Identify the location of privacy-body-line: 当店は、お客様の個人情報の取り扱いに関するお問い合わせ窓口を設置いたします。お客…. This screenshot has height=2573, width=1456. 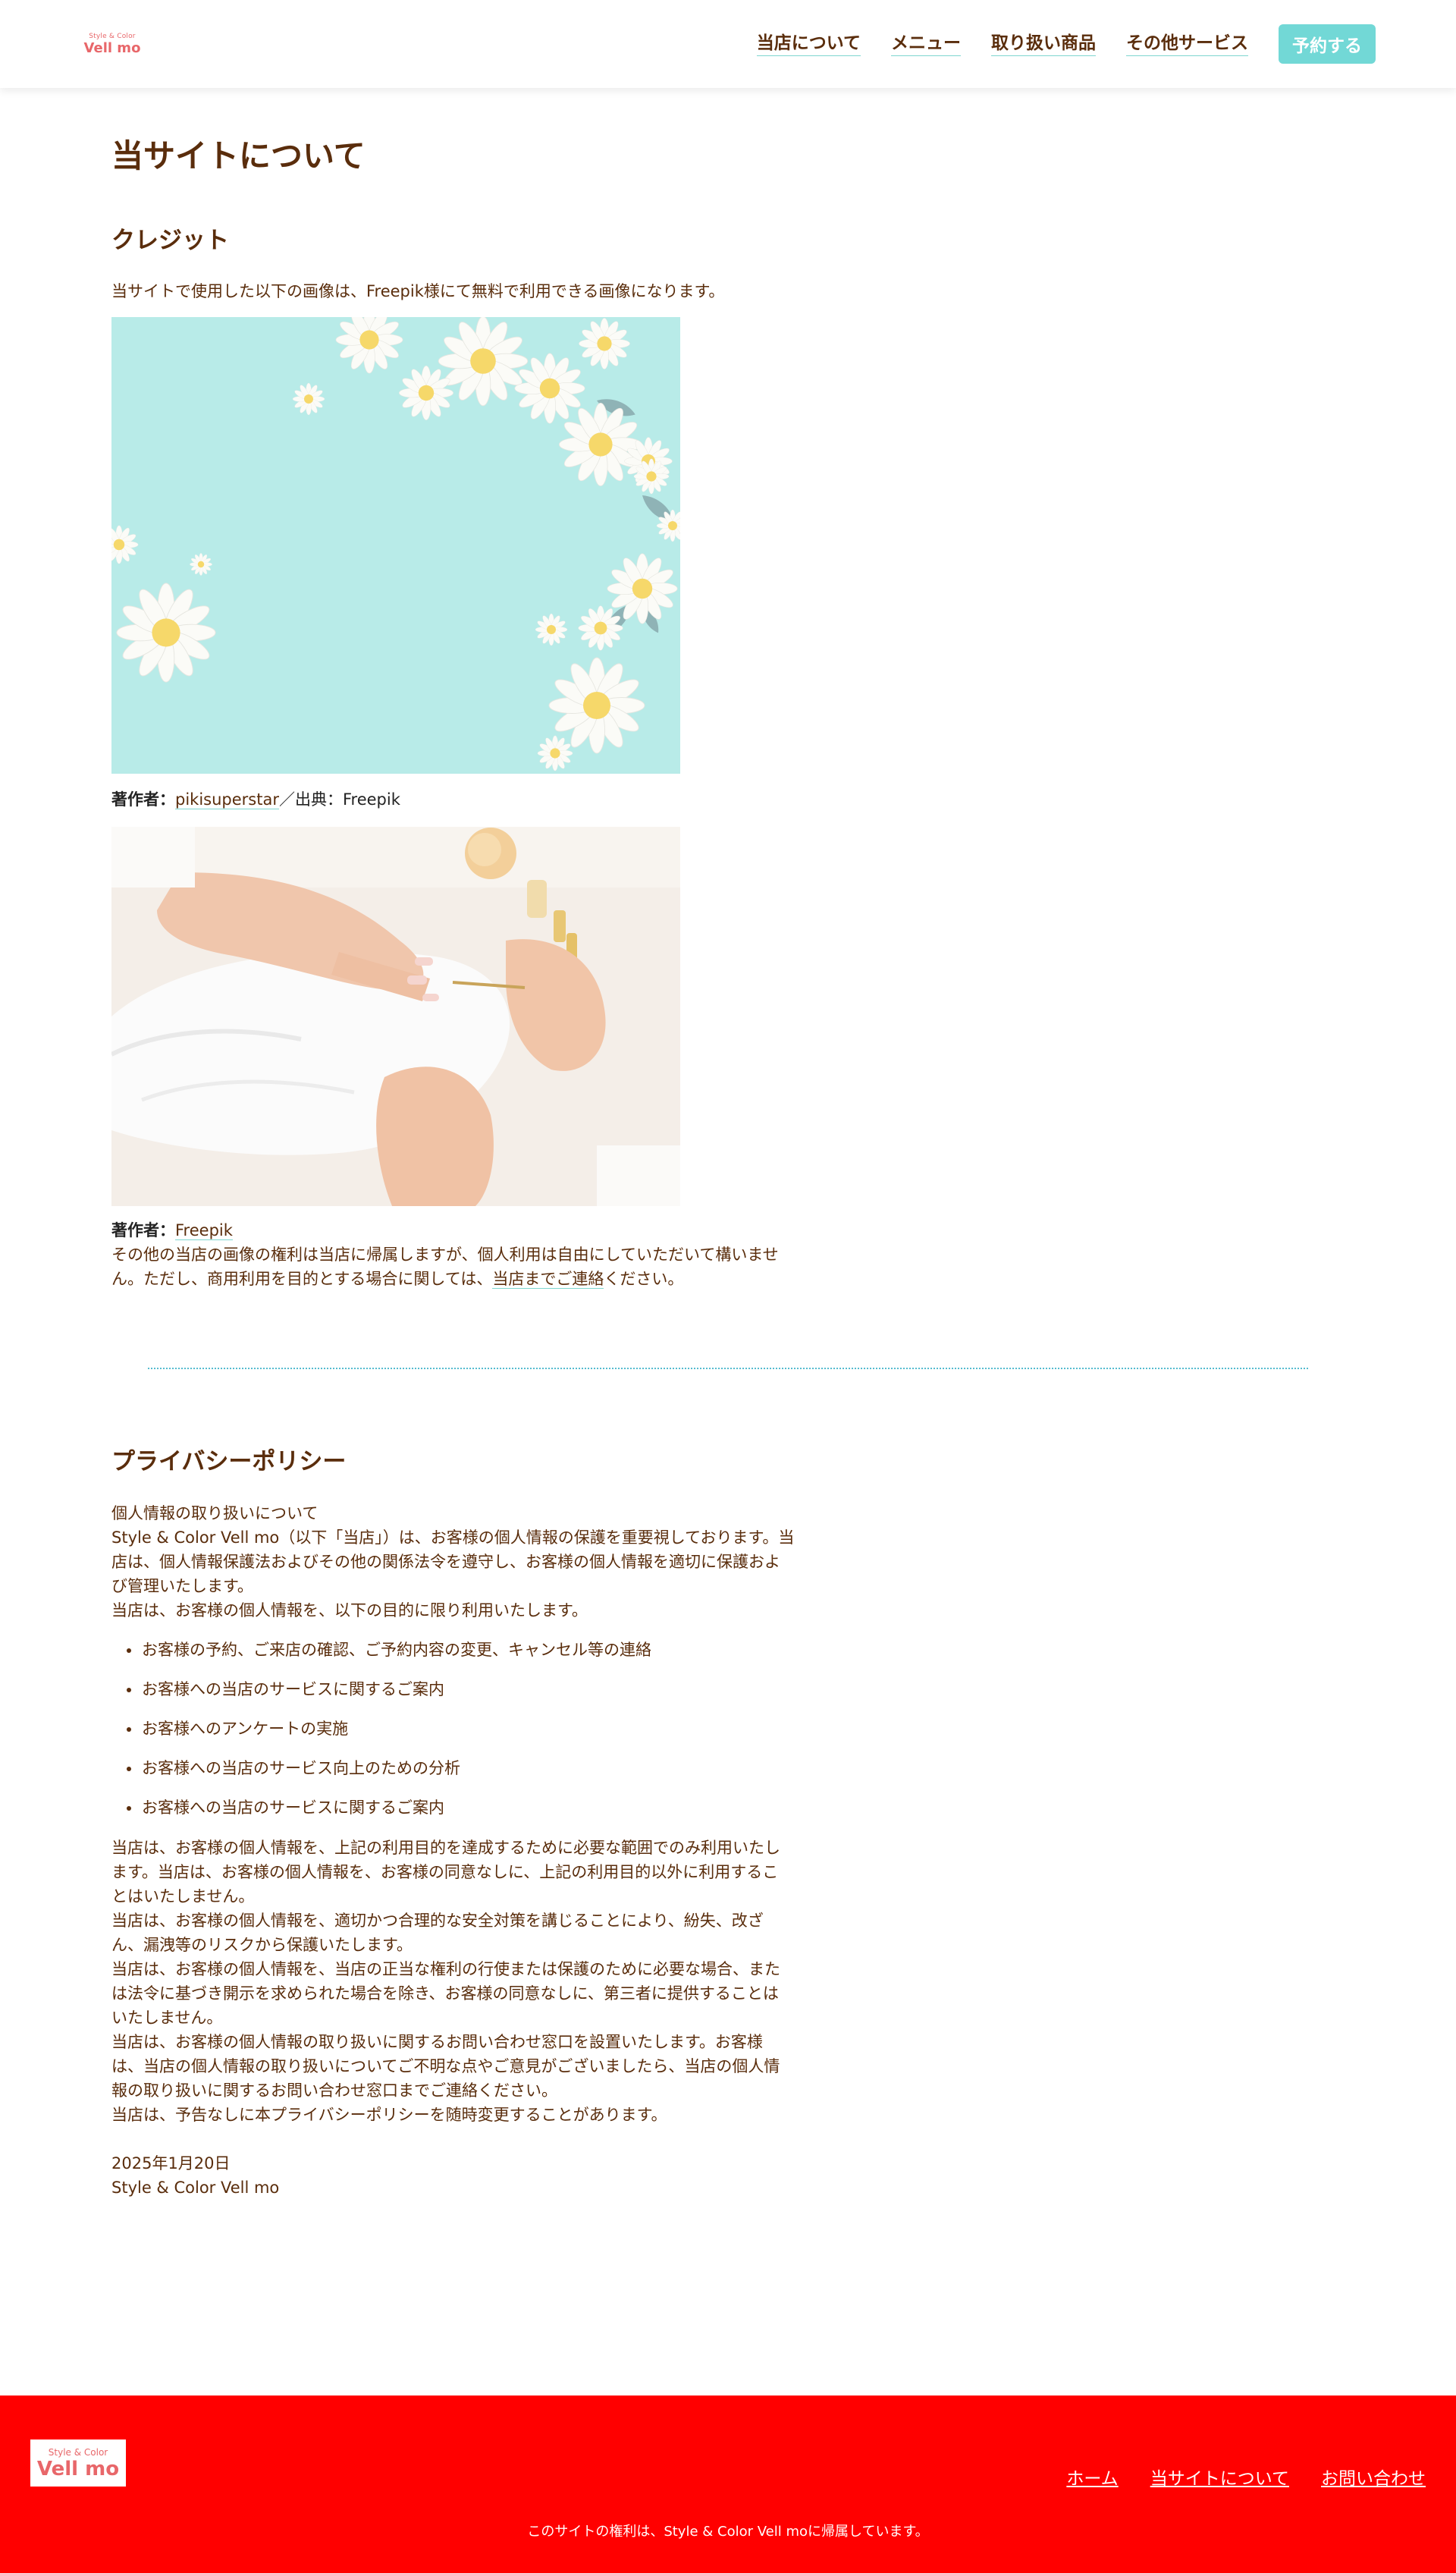
(437, 2042).